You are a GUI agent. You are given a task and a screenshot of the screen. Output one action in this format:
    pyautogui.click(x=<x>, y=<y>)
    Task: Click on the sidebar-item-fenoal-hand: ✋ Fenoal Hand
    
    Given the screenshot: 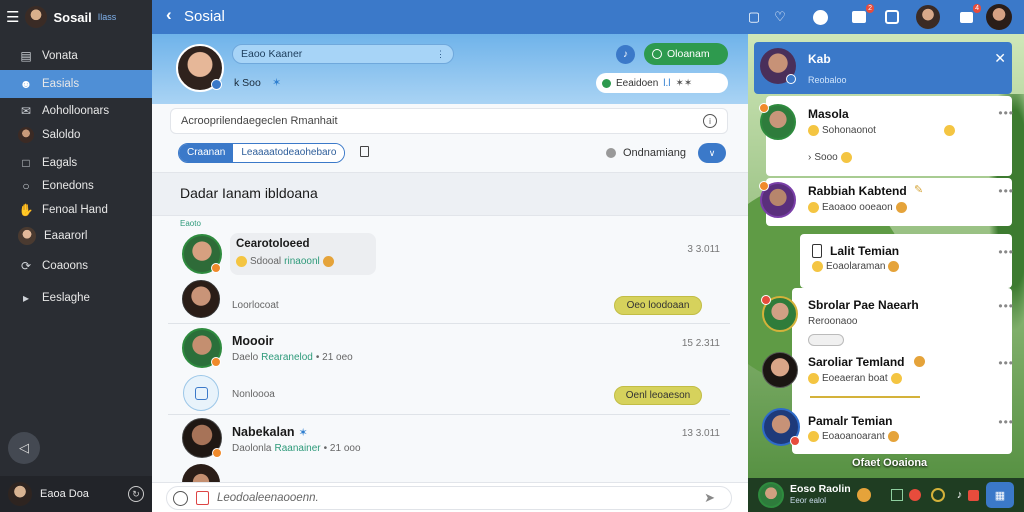 What is the action you would take?
    pyautogui.click(x=76, y=210)
    